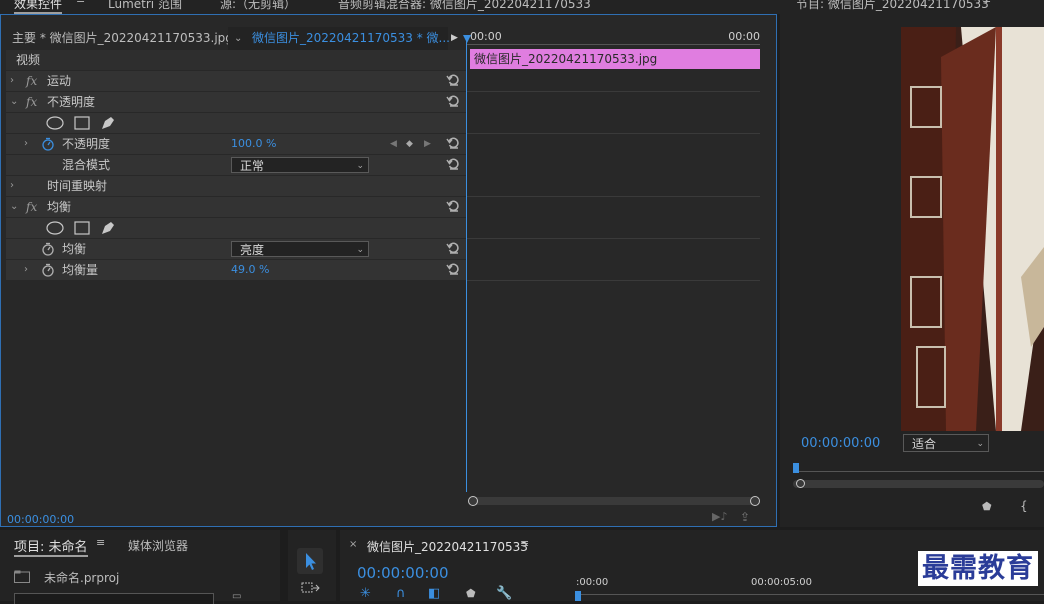 Image resolution: width=1044 pixels, height=604 pixels. I want to click on tab-program-monitor: 节目: 微信图片_20220421170533, so click(892, 6).